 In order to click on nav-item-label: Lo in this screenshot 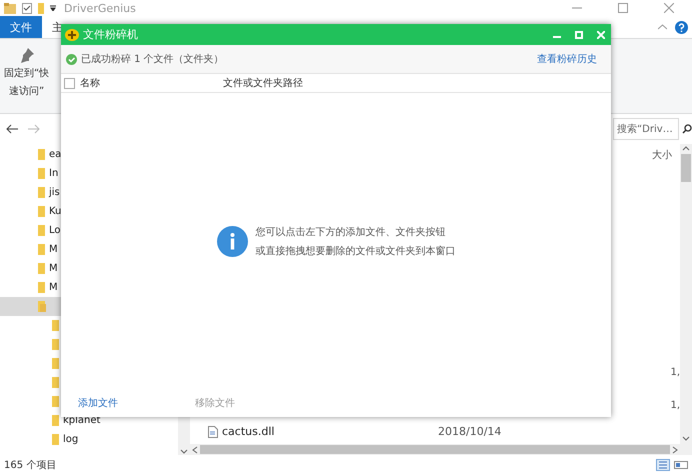, I will do `click(55, 230)`.